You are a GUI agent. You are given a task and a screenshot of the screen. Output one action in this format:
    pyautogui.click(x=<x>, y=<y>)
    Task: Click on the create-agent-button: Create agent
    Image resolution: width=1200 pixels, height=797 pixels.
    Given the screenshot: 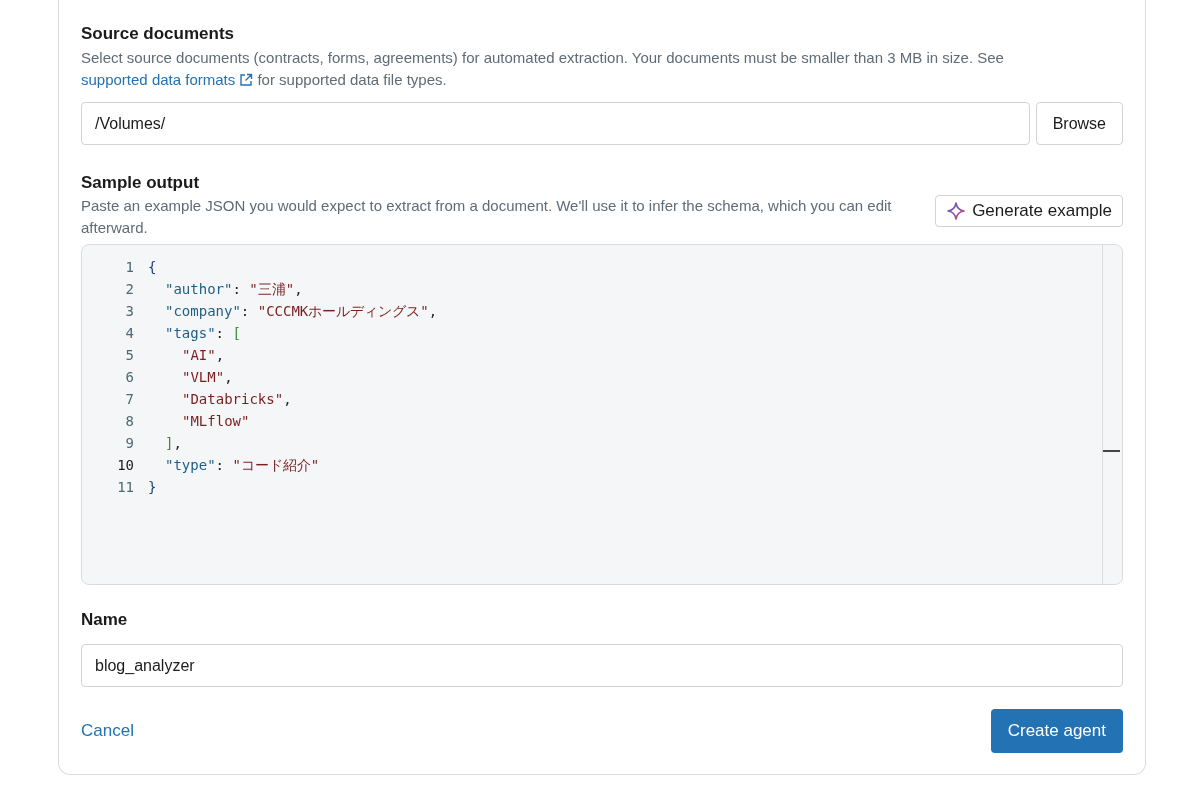 What is the action you would take?
    pyautogui.click(x=1056, y=731)
    